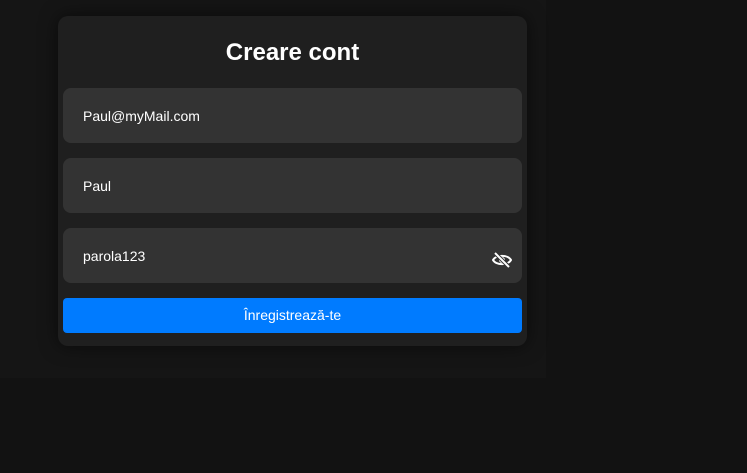 This screenshot has width=747, height=473. Describe the element at coordinates (141, 116) in the screenshot. I see `email-value: Paul@myMail.com` at that location.